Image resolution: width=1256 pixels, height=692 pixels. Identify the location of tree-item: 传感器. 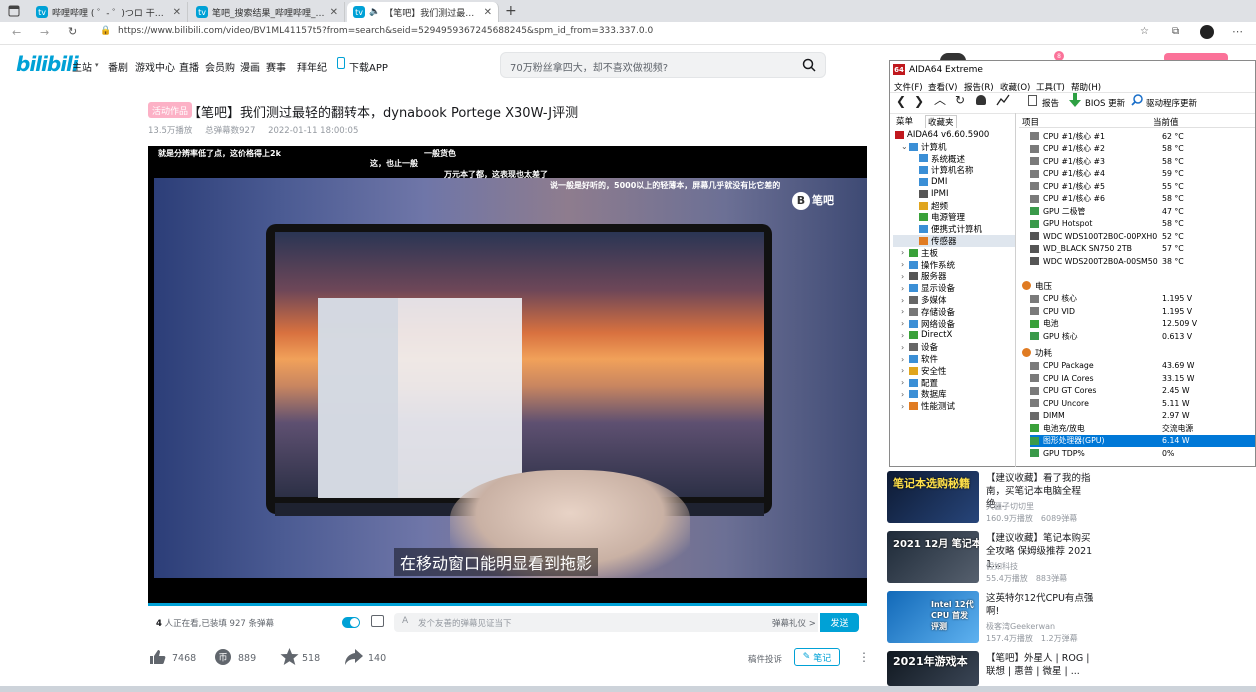
(954, 241).